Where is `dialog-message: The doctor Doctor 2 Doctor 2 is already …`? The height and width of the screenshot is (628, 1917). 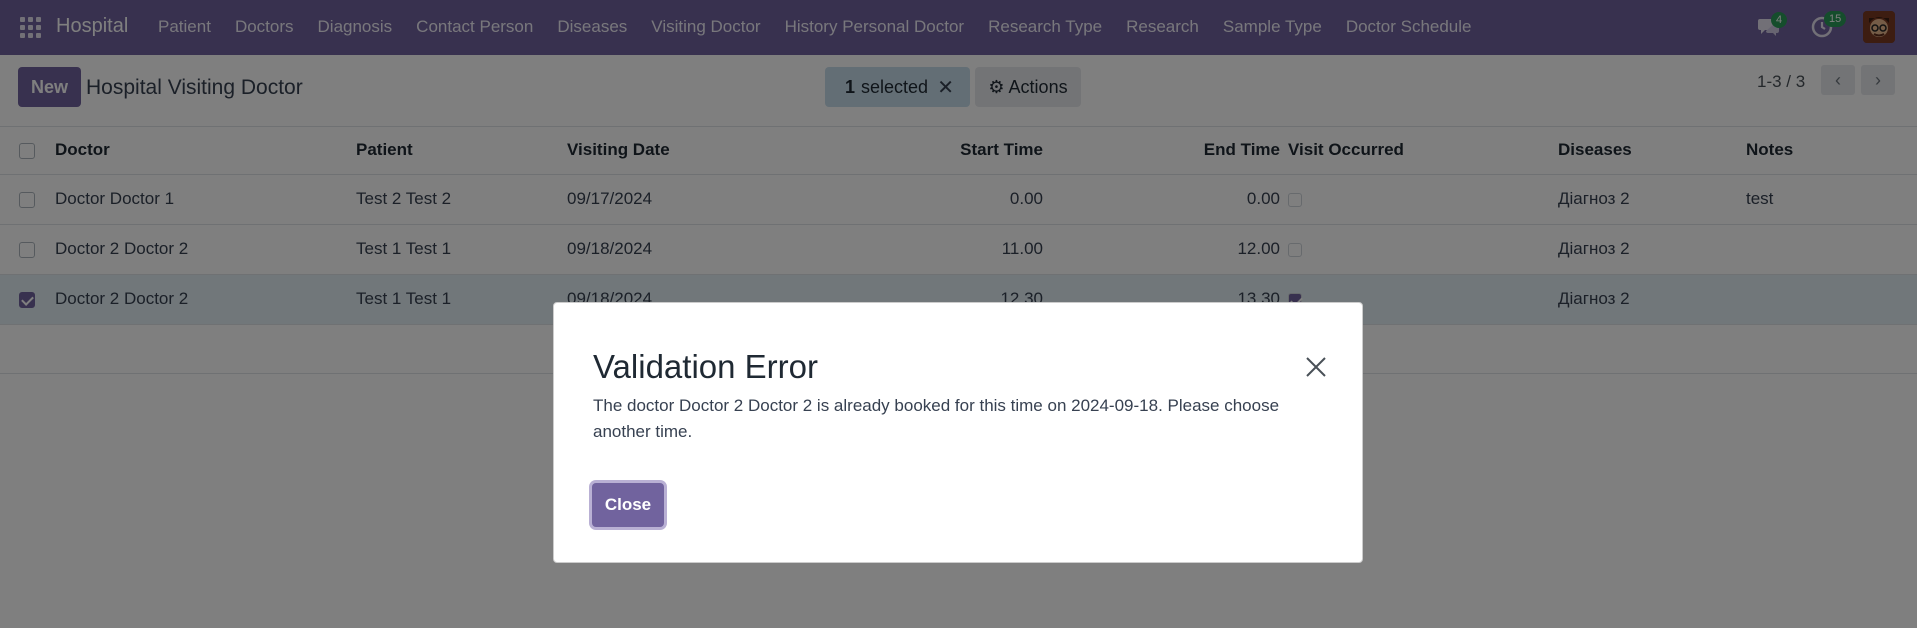 dialog-message: The doctor Doctor 2 Doctor 2 is already … is located at coordinates (936, 418).